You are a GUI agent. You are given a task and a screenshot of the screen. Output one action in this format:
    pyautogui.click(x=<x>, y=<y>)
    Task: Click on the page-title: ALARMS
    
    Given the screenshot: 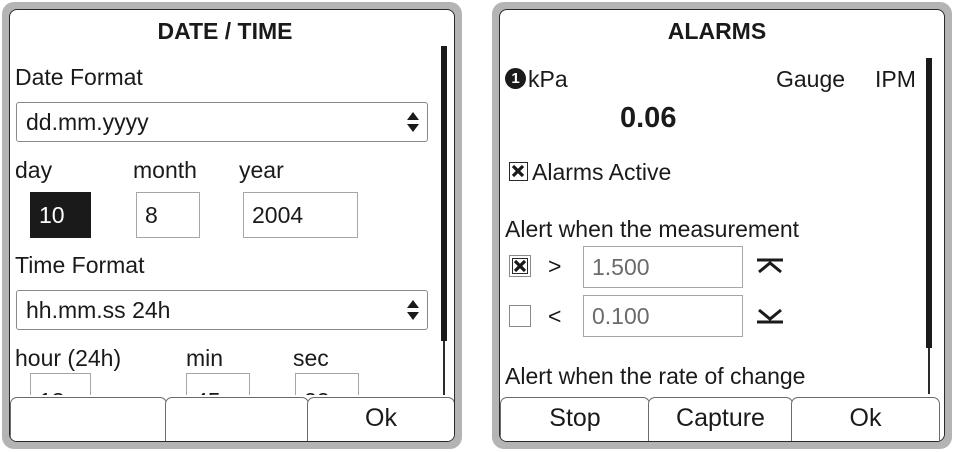 What is the action you would take?
    pyautogui.click(x=717, y=31)
    